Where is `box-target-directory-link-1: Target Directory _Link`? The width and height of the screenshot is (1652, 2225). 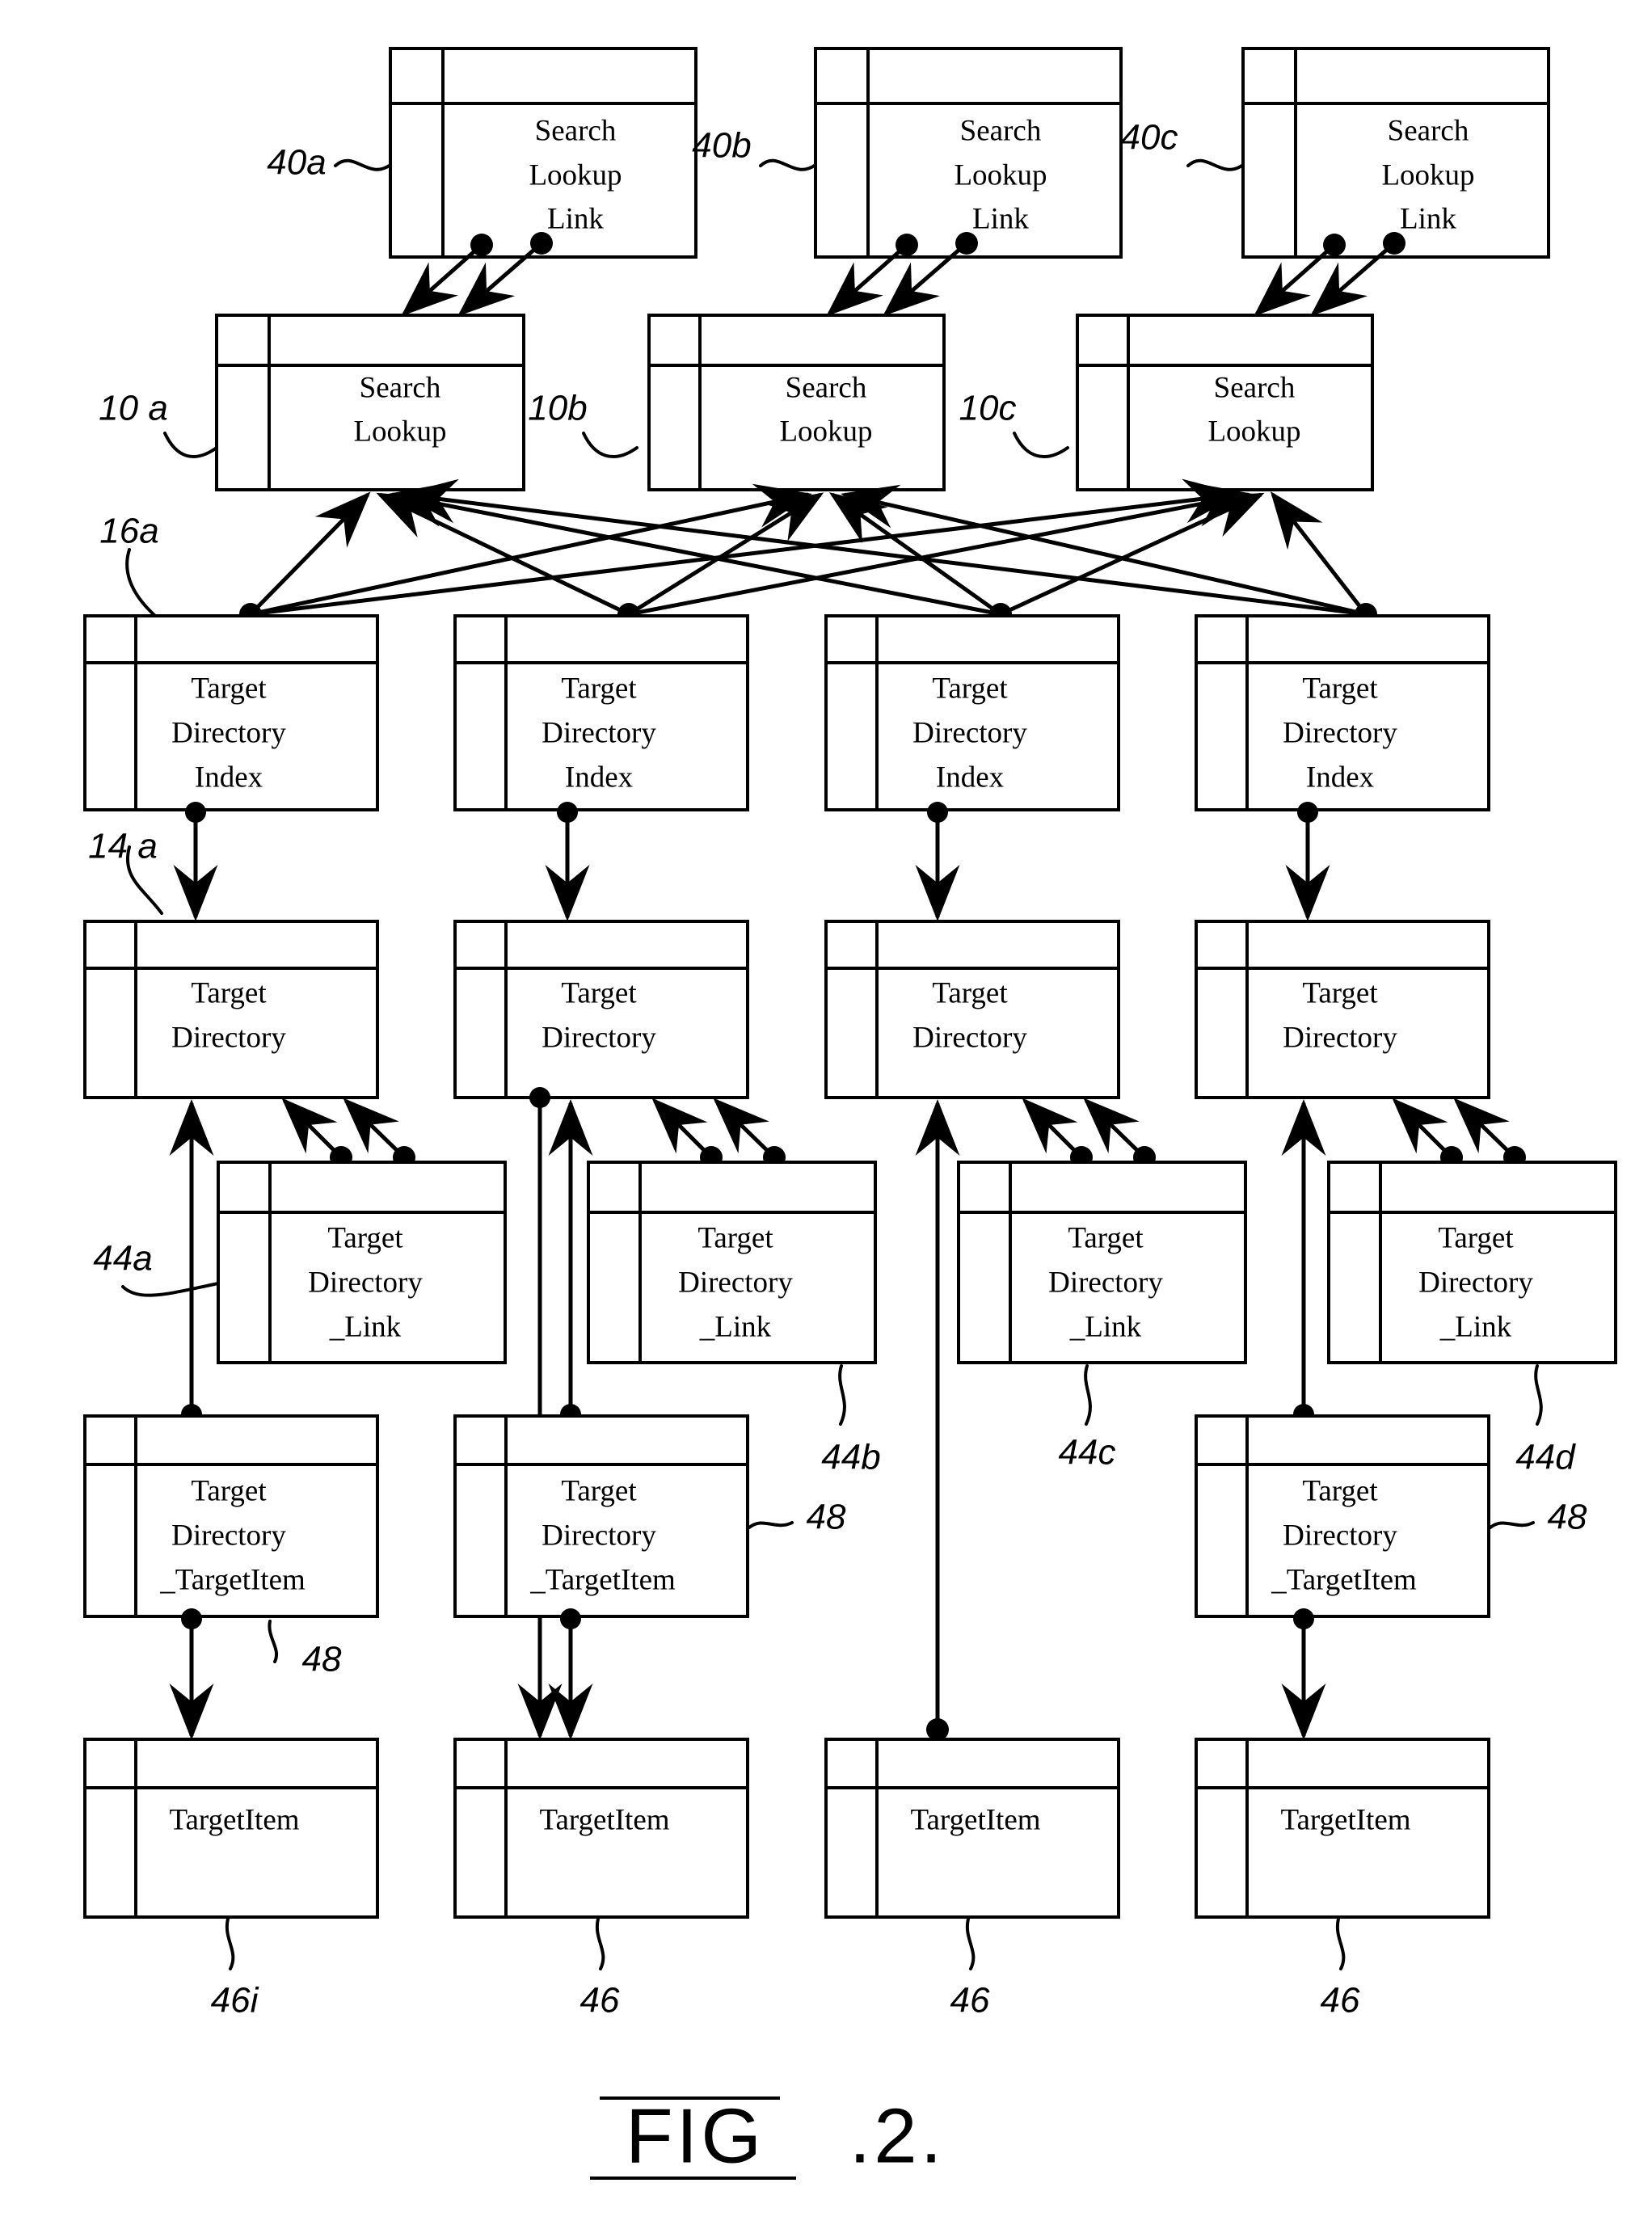 box-target-directory-link-1: Target Directory _Link is located at coordinates (362, 1262).